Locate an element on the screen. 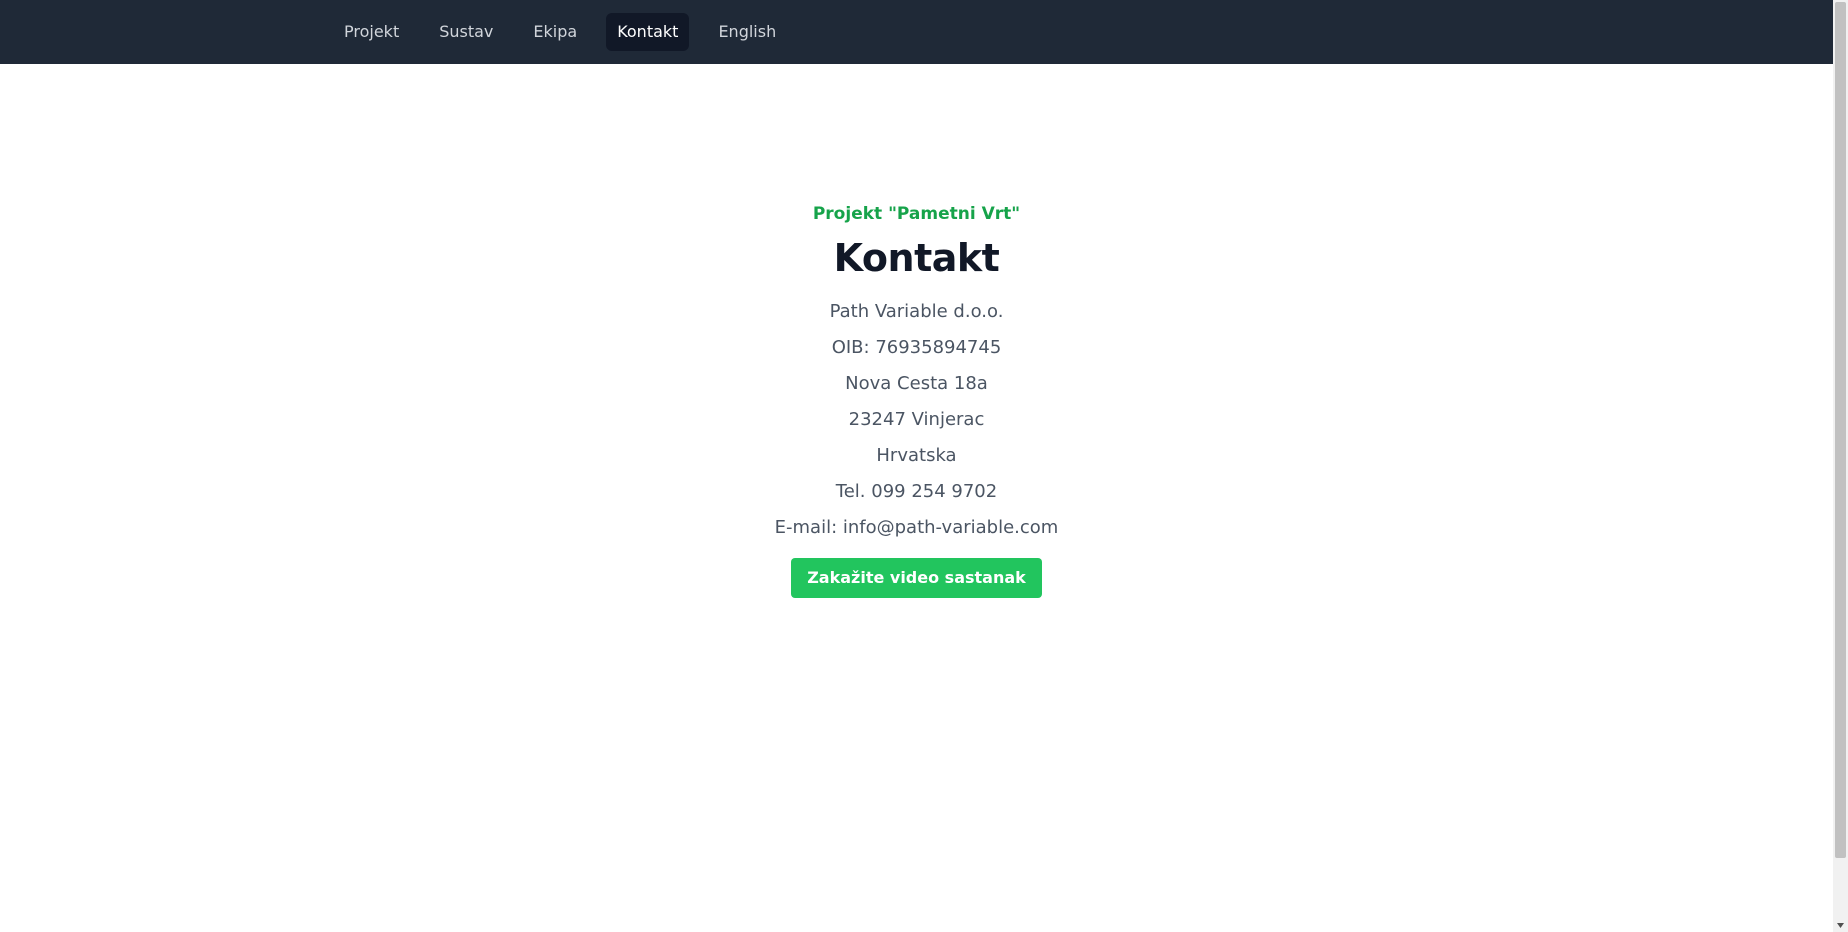 Image resolution: width=1848 pixels, height=932 pixels. vertical-scrollbar is located at coordinates (1840, 466).